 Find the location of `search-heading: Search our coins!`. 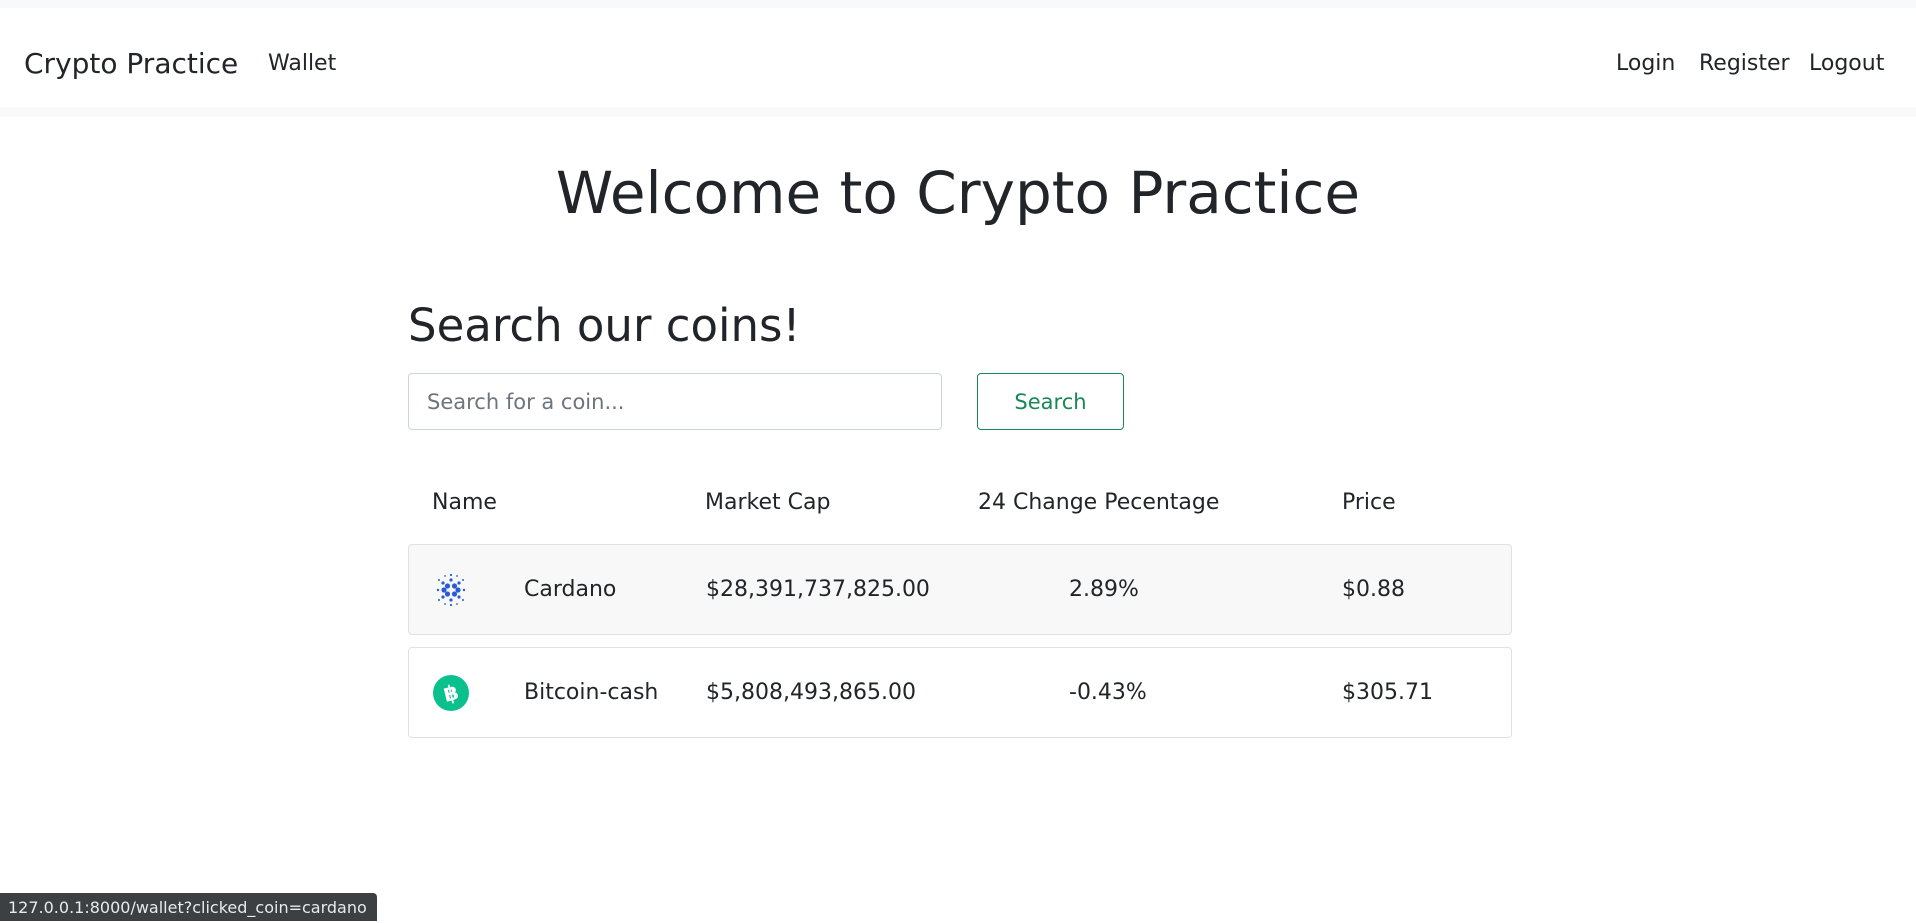

search-heading: Search our coins! is located at coordinates (604, 325).